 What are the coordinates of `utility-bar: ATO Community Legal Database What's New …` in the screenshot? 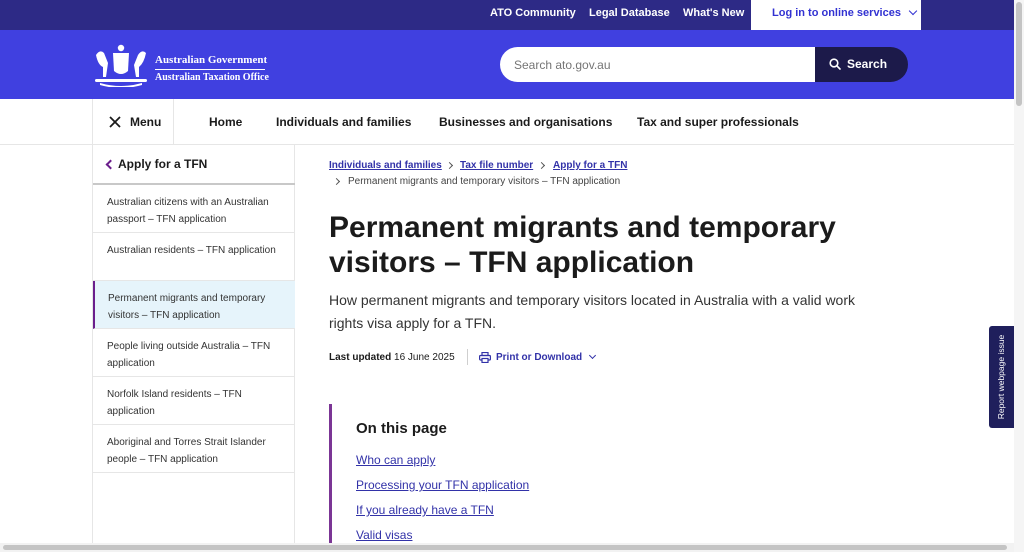 It's located at (512, 15).